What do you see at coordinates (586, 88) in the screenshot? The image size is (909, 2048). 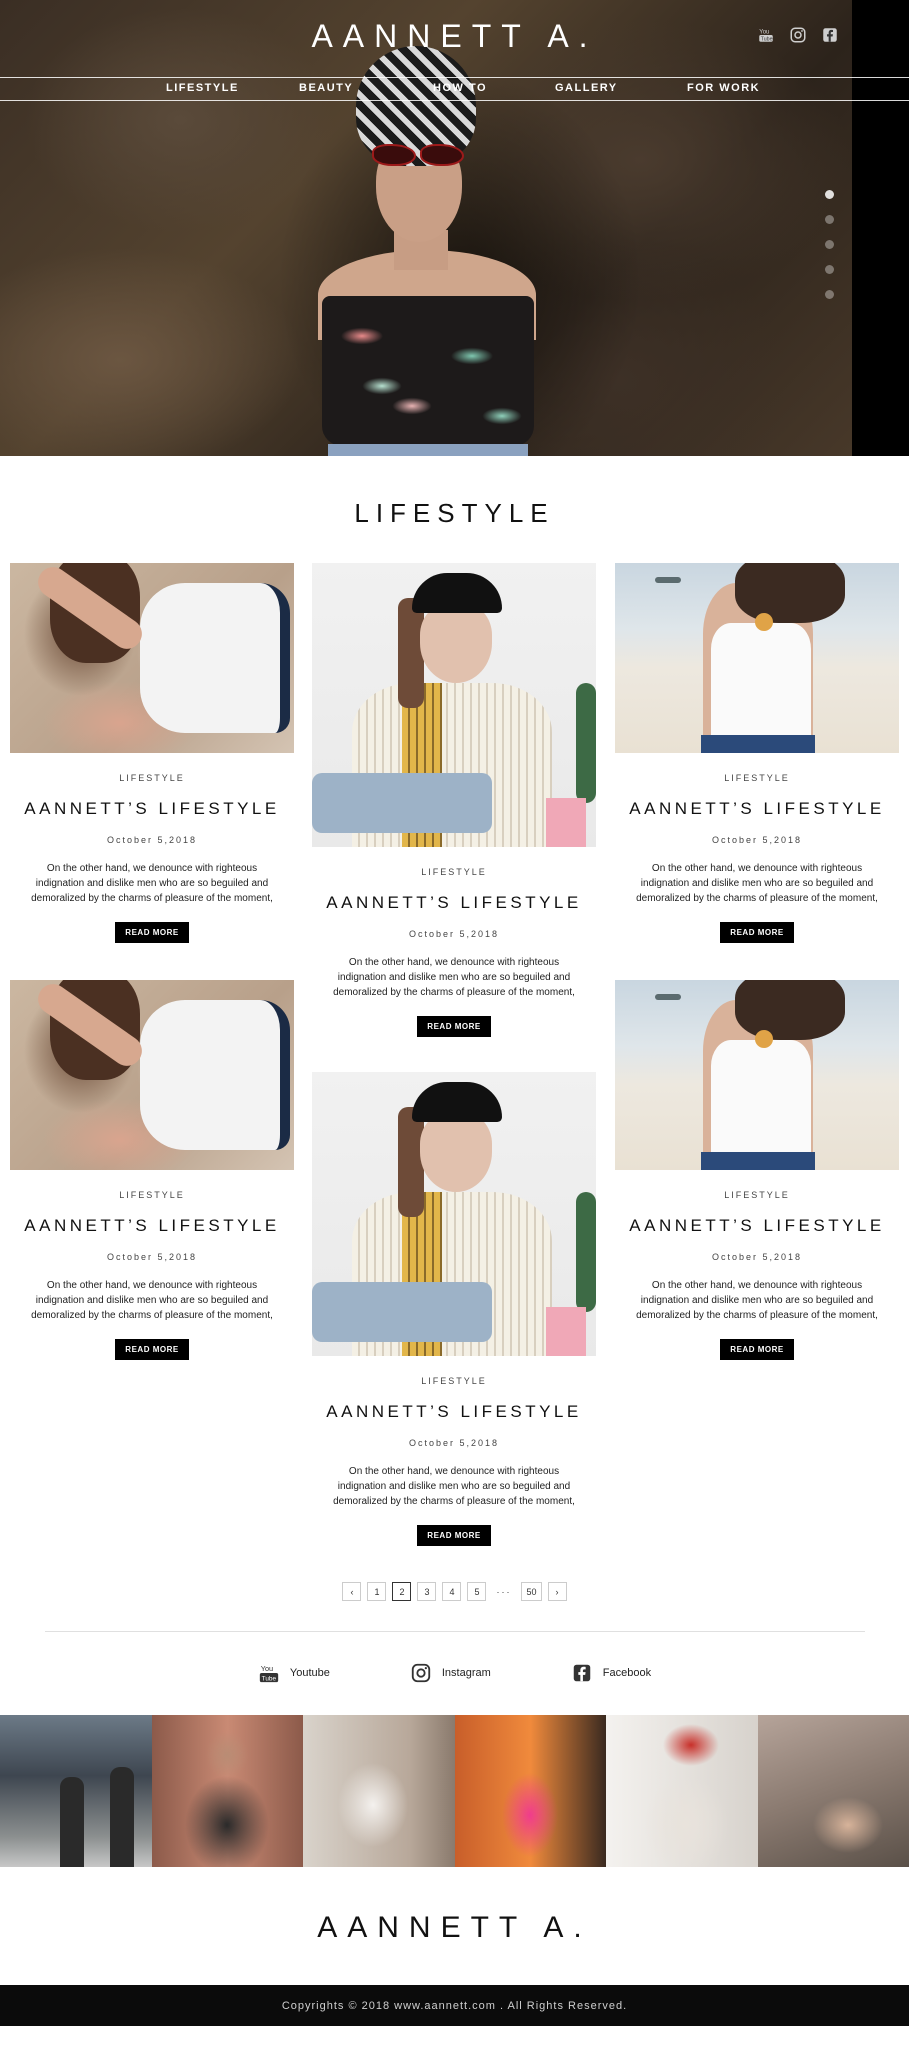 I see `nav-gallery: GALLERY` at bounding box center [586, 88].